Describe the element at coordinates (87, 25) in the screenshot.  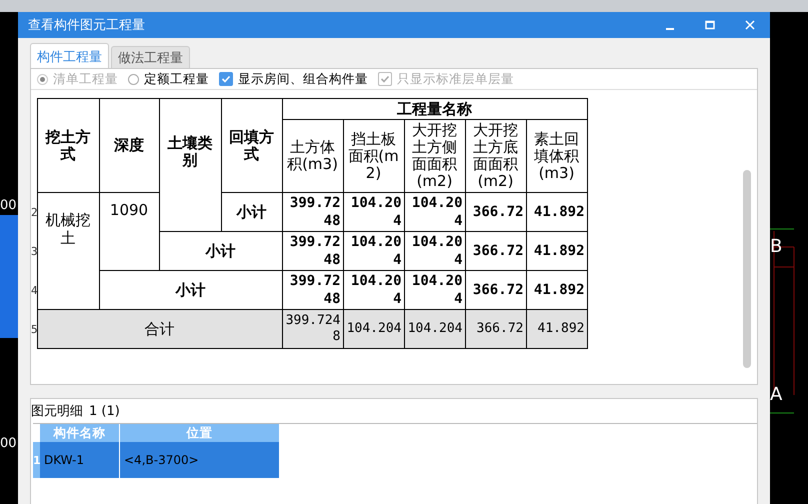
I see `window-title: 查看构件图元工程量` at that location.